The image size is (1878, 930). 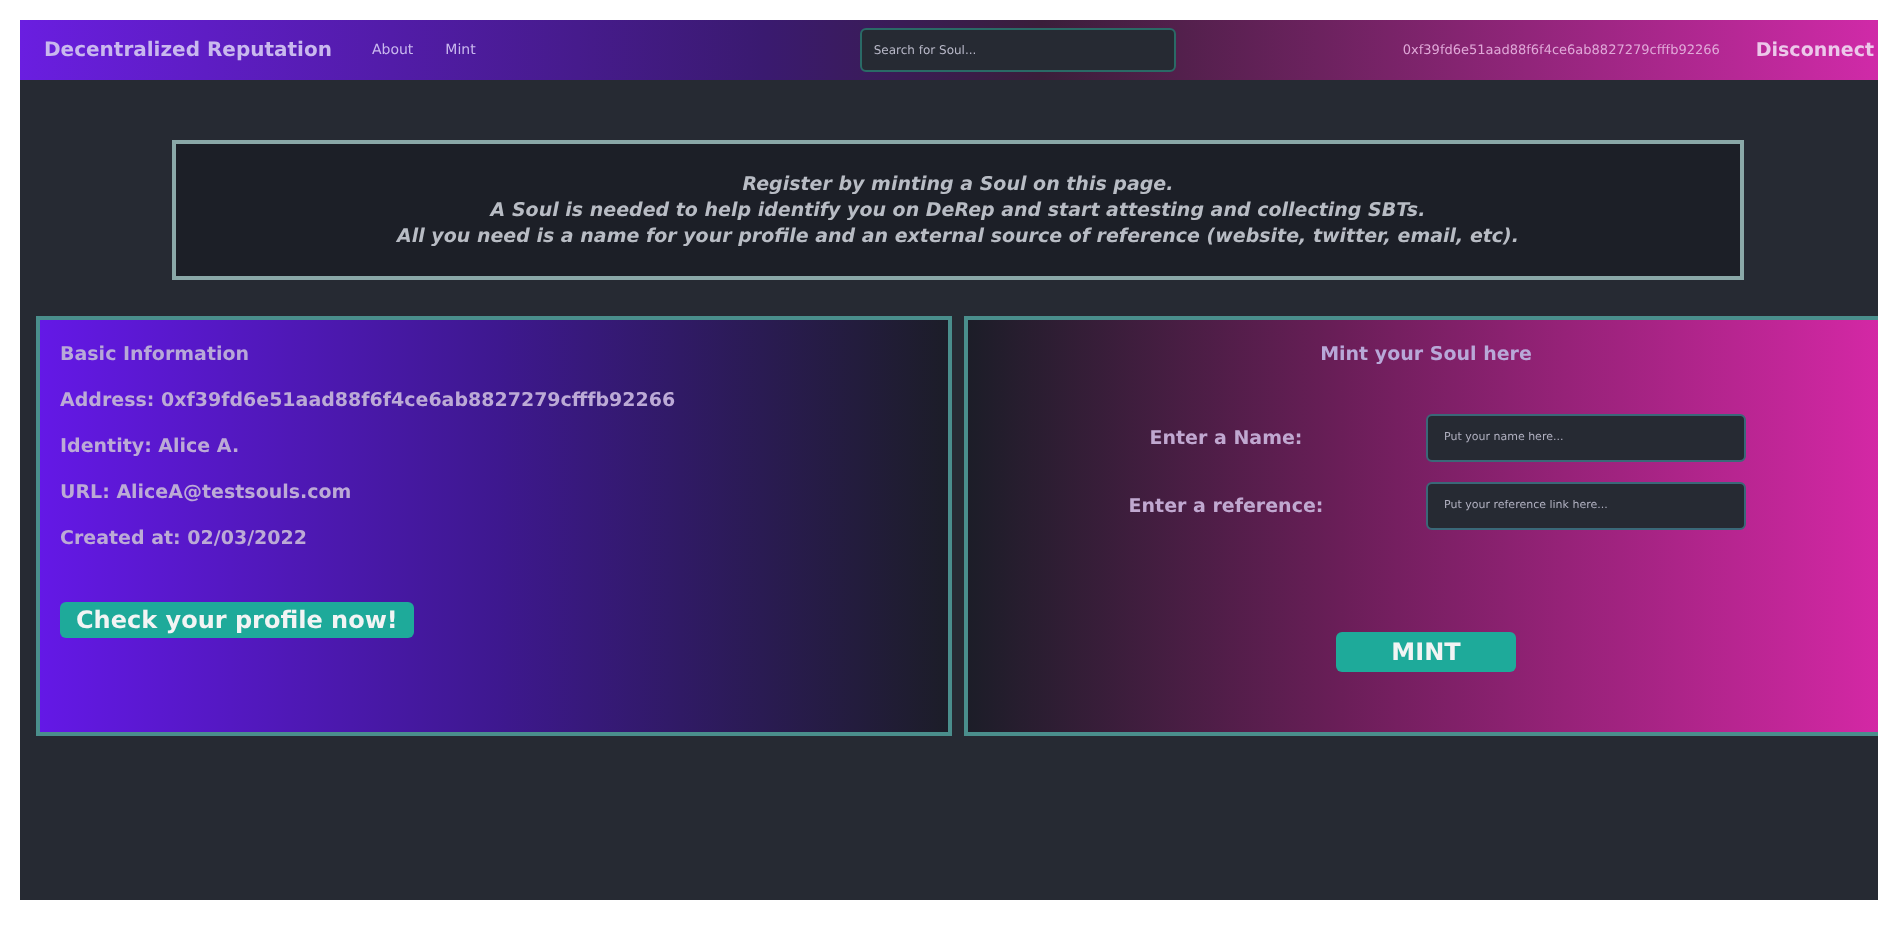 What do you see at coordinates (958, 184) in the screenshot?
I see `banner-text: Register by minting a Soul on this page.` at bounding box center [958, 184].